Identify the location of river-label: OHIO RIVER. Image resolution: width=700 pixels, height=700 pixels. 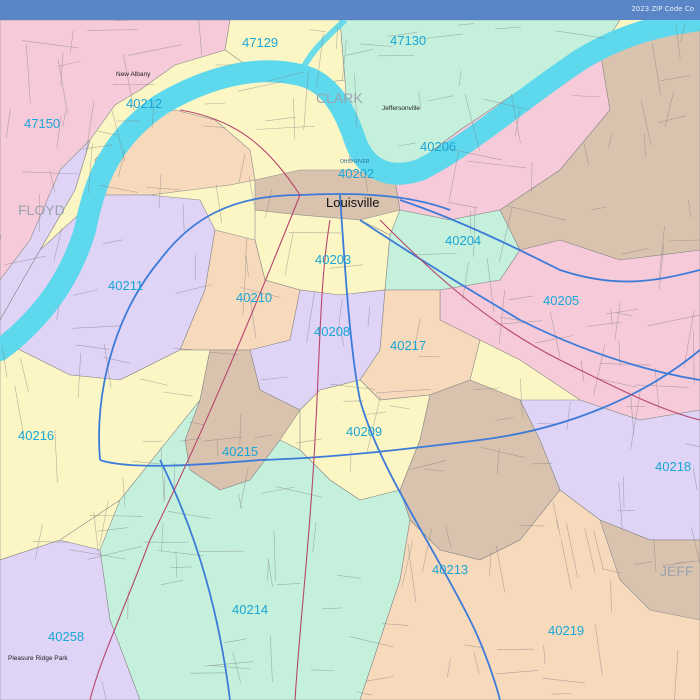
(355, 162).